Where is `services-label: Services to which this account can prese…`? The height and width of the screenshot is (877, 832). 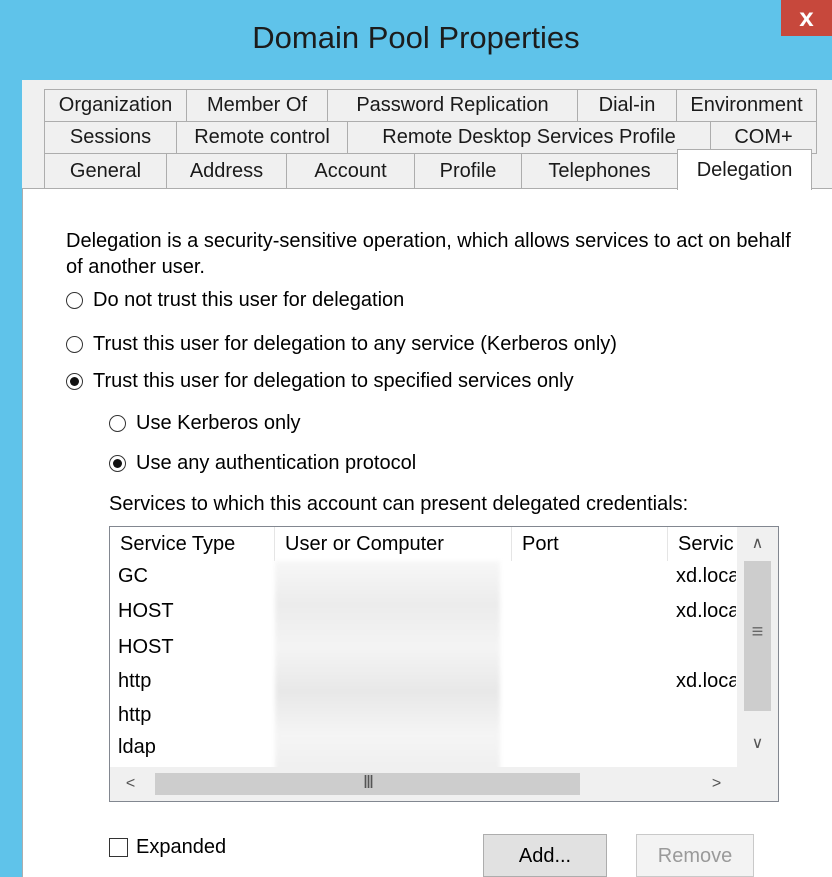 services-label: Services to which this account can prese… is located at coordinates (399, 504).